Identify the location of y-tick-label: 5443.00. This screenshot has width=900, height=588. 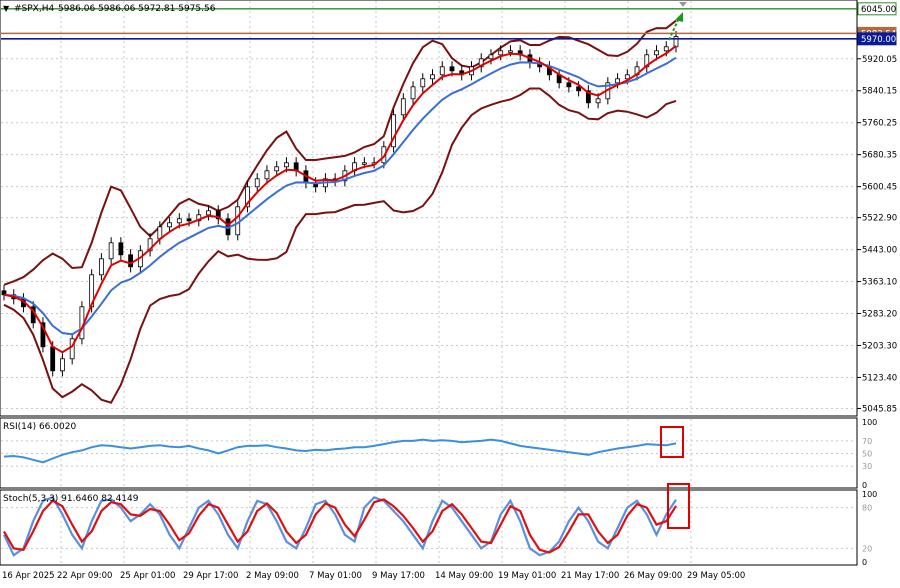
(879, 251).